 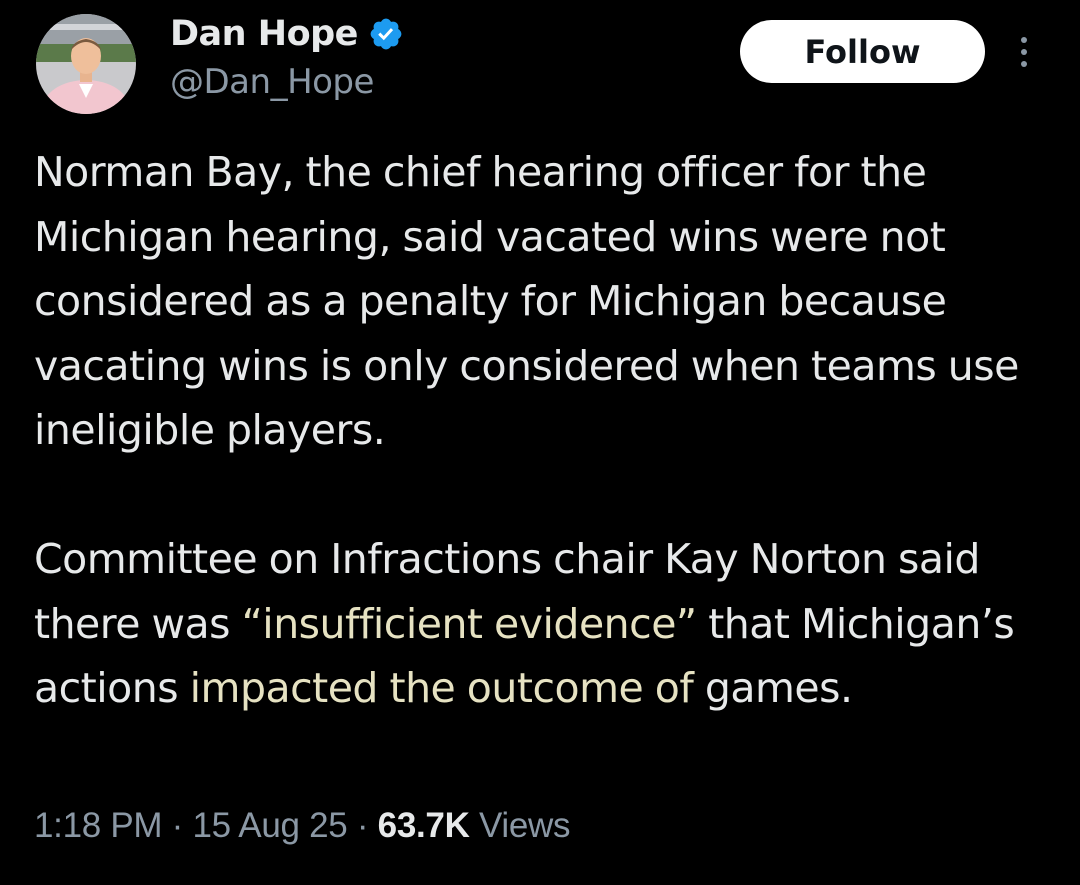 I want to click on follow-button: Follow, so click(x=862, y=51).